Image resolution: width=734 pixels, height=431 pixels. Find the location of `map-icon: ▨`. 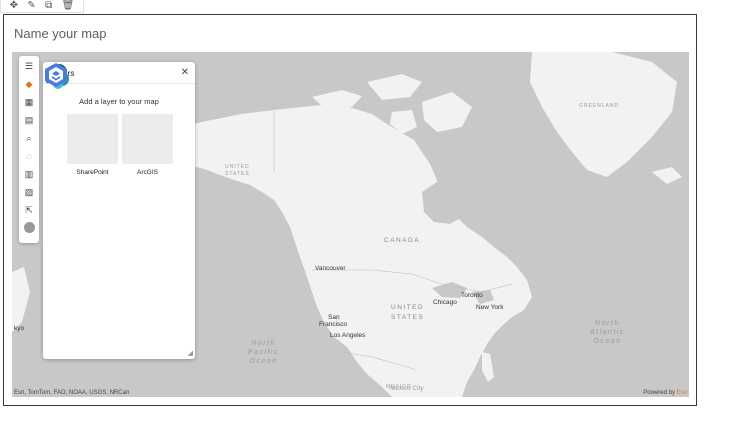

map-icon: ▨ is located at coordinates (29, 192).